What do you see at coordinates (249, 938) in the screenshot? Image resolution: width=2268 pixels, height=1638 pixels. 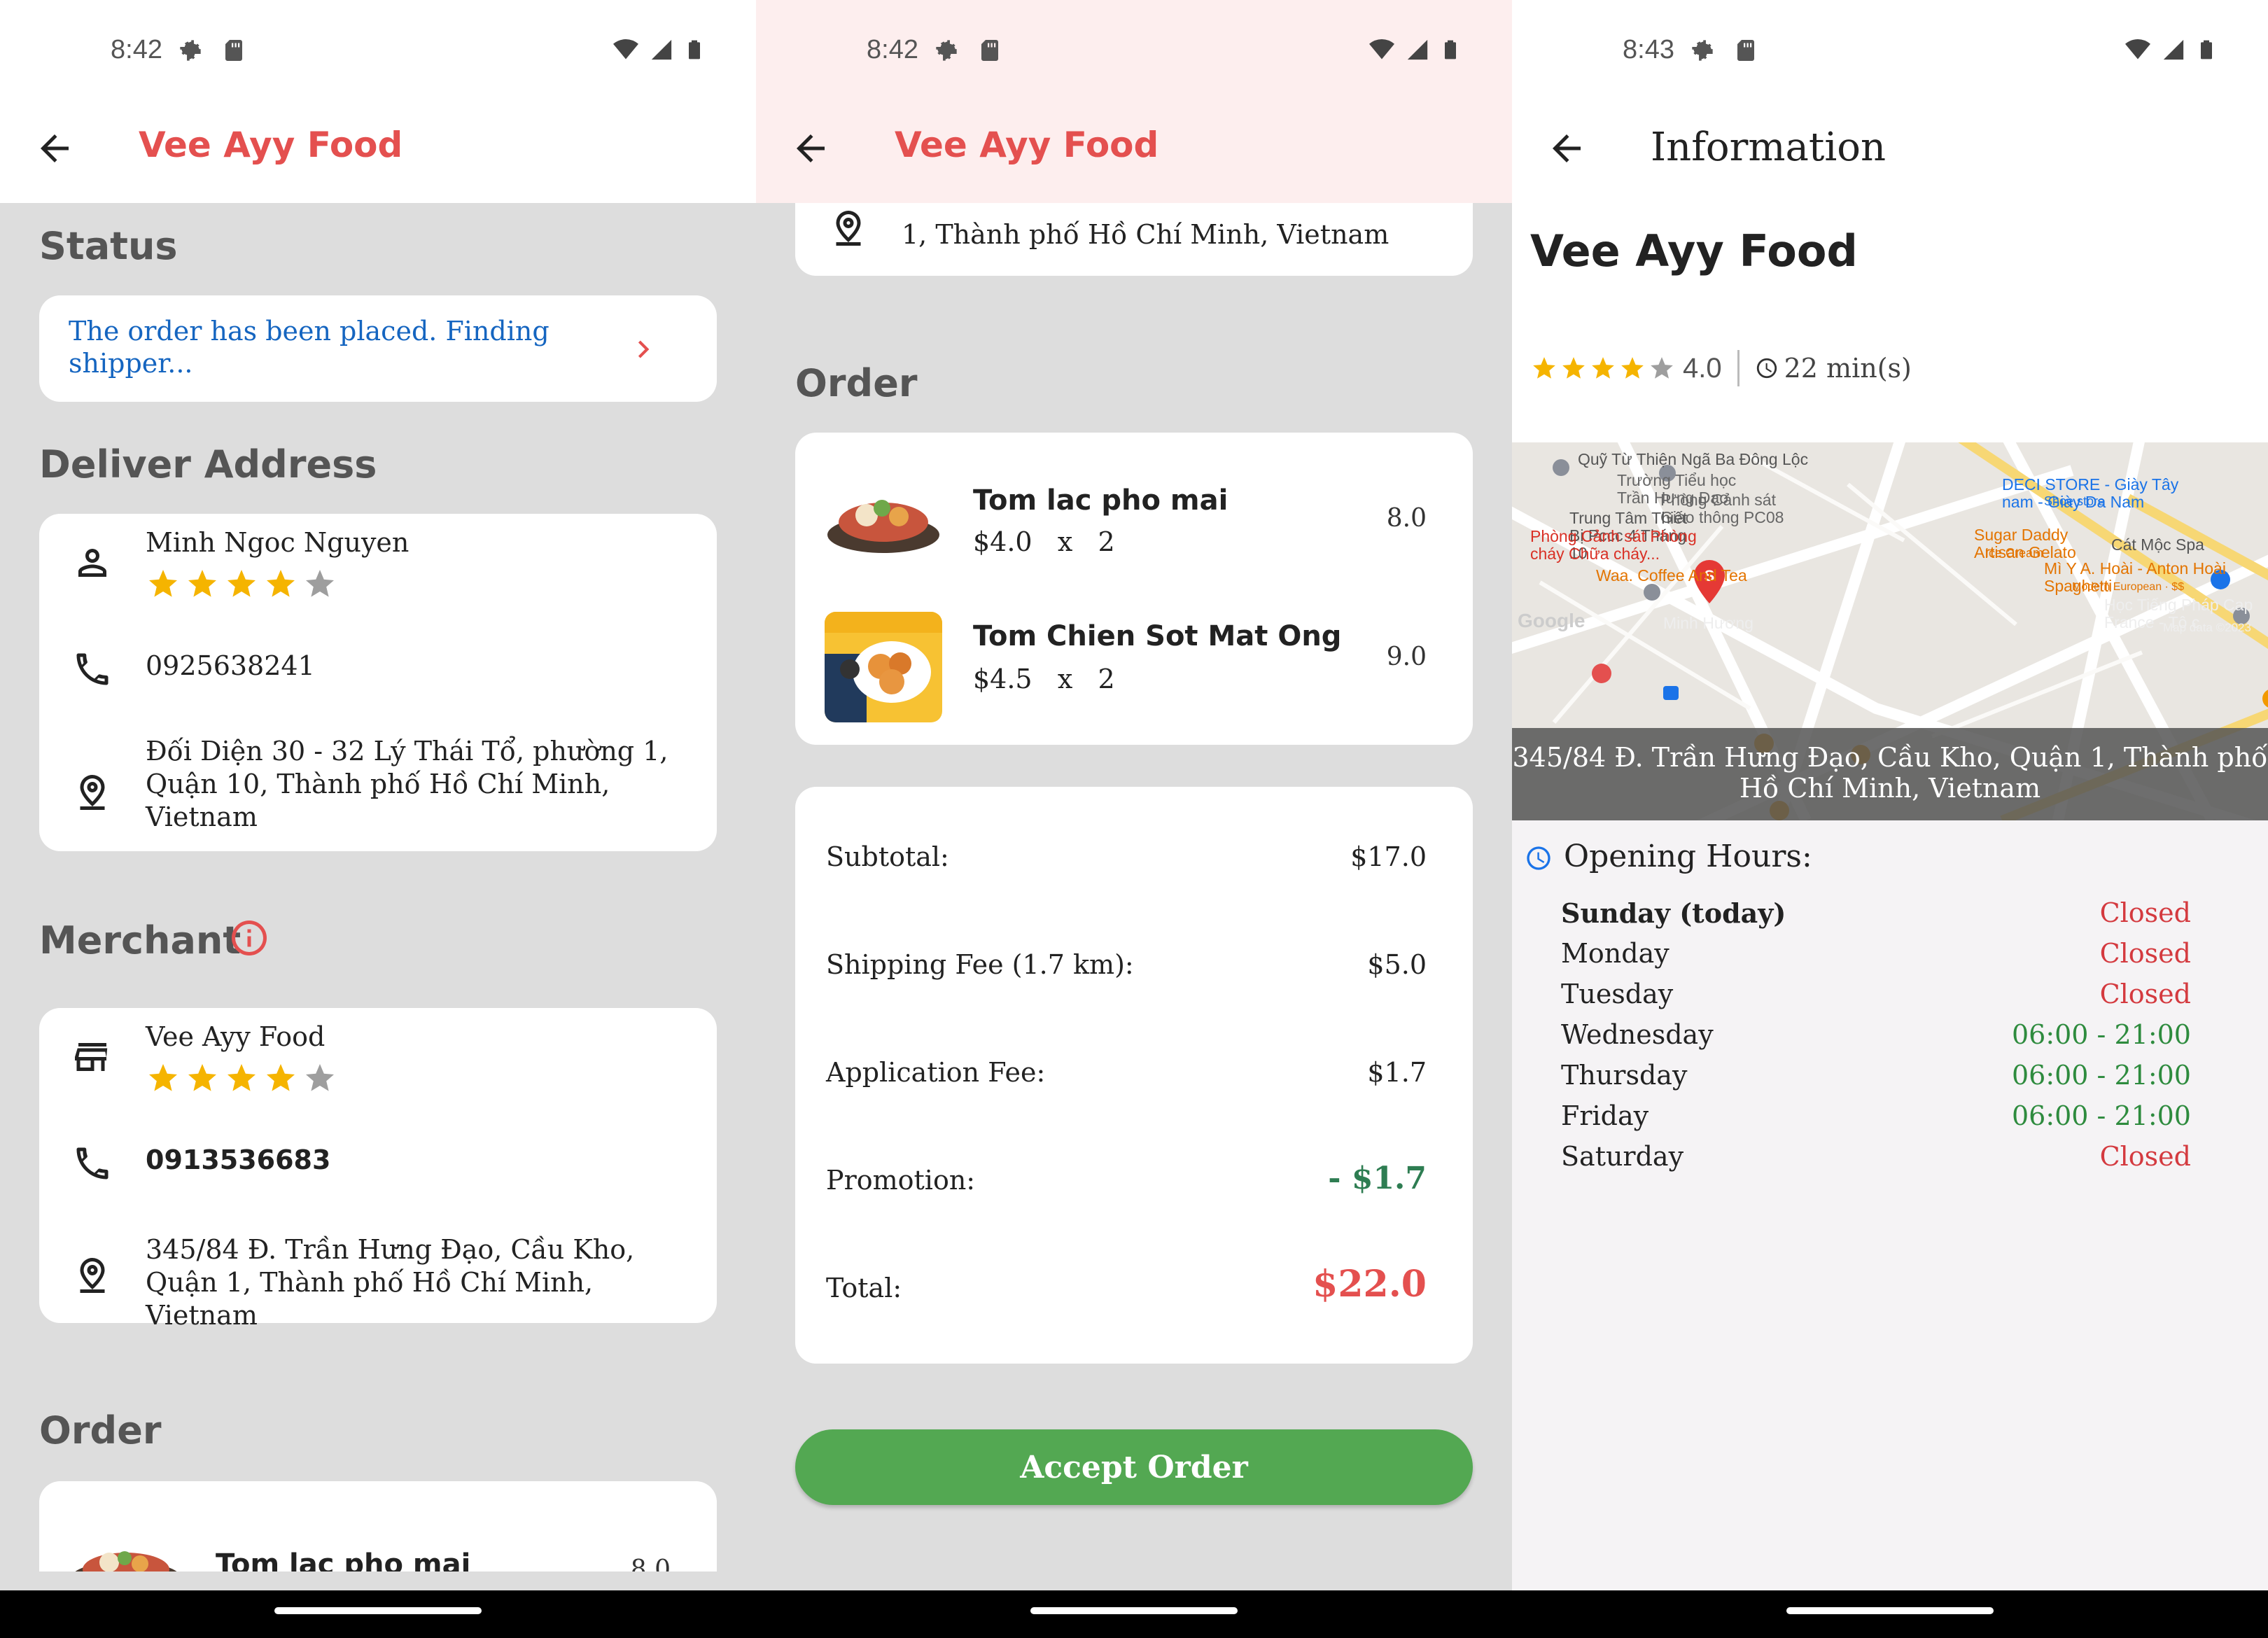 I see `info-icon` at bounding box center [249, 938].